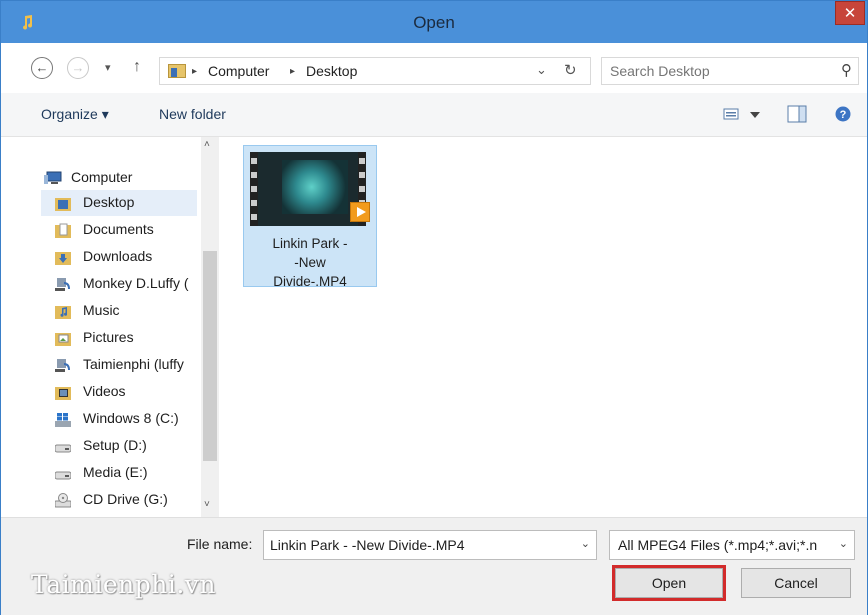 The height and width of the screenshot is (615, 868). What do you see at coordinates (104, 391) in the screenshot?
I see `sidebar-item-label: Videos` at bounding box center [104, 391].